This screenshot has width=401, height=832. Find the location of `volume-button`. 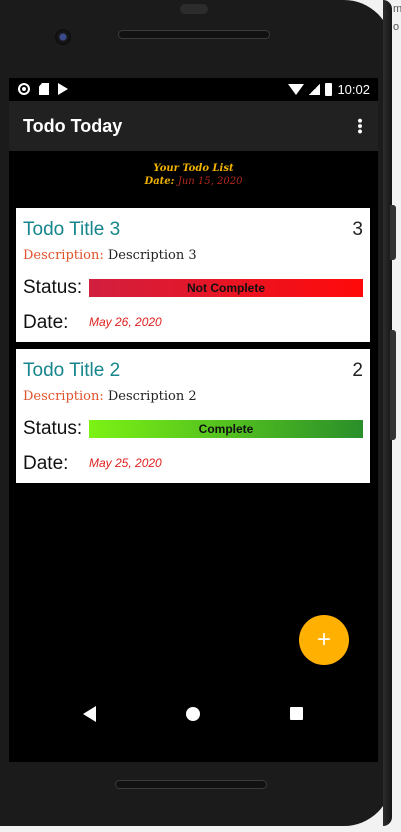

volume-button is located at coordinates (393, 232).